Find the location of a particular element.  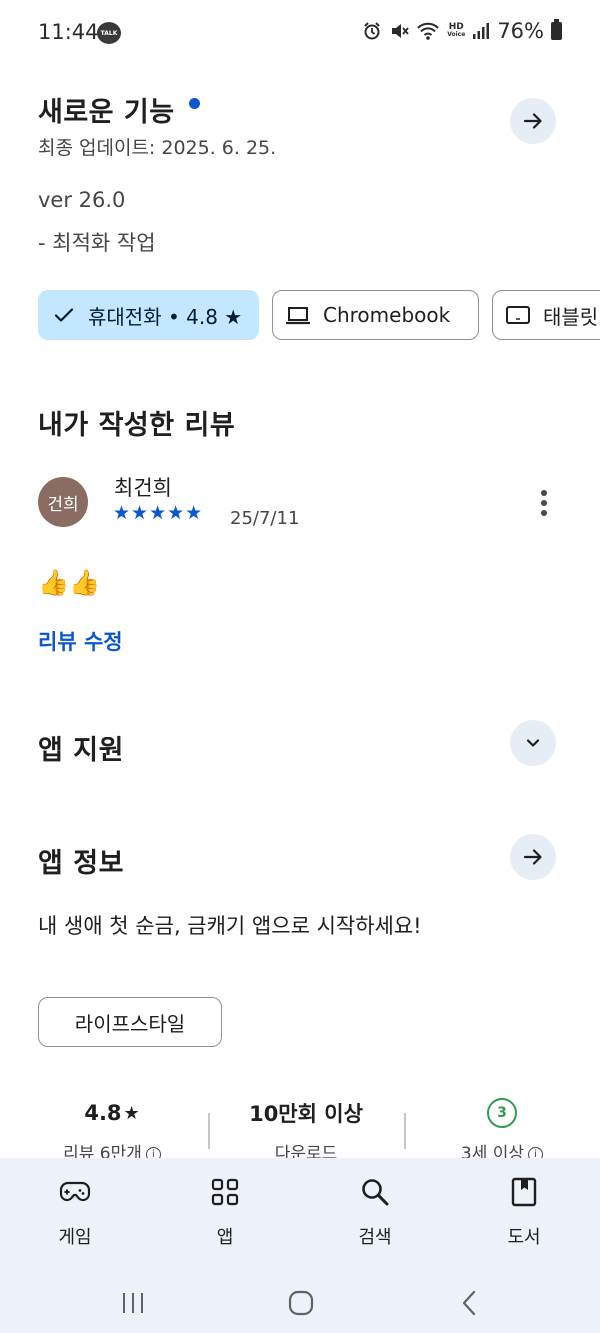

home-icon is located at coordinates (301, 1303).